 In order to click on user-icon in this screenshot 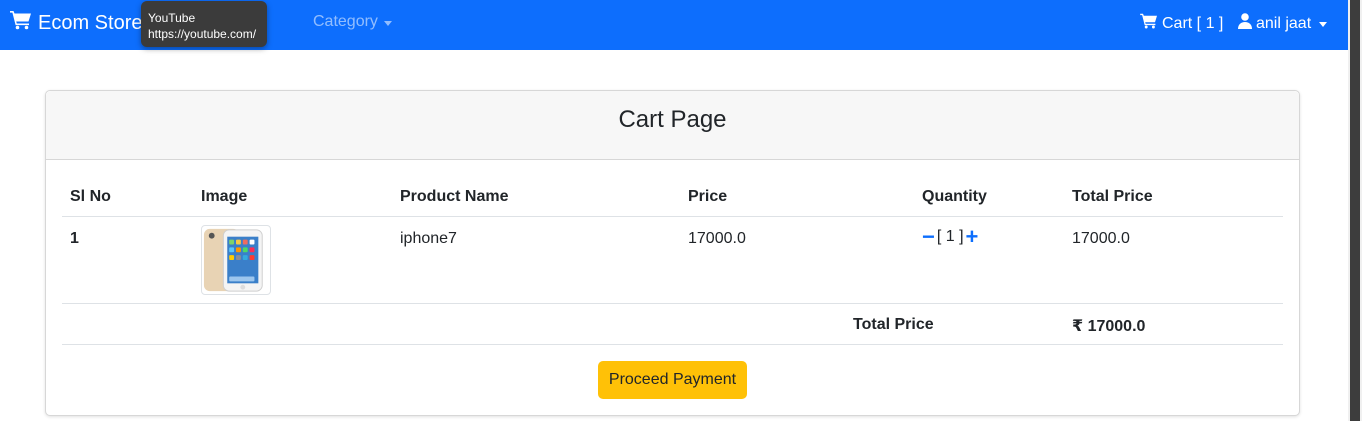, I will do `click(1245, 23)`.